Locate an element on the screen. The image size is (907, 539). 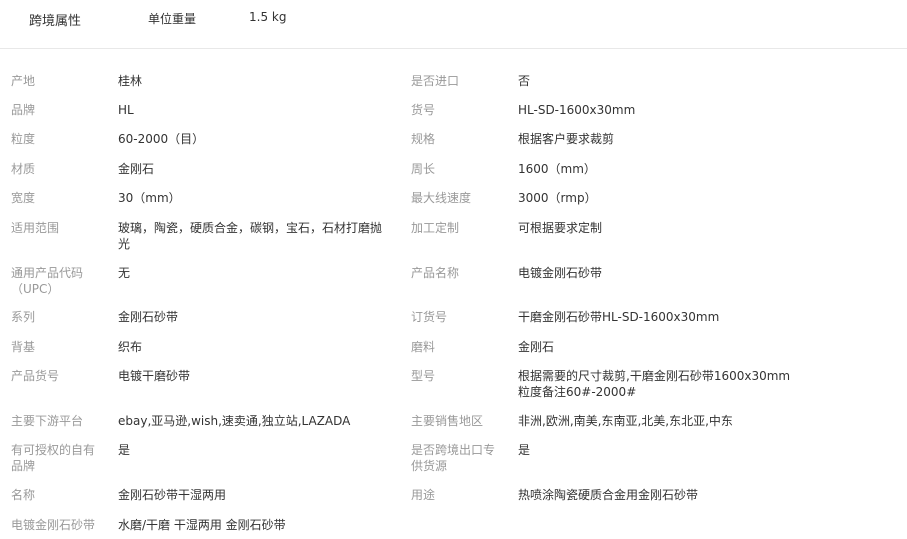
attr-label: 产地 is located at coordinates (23, 81).